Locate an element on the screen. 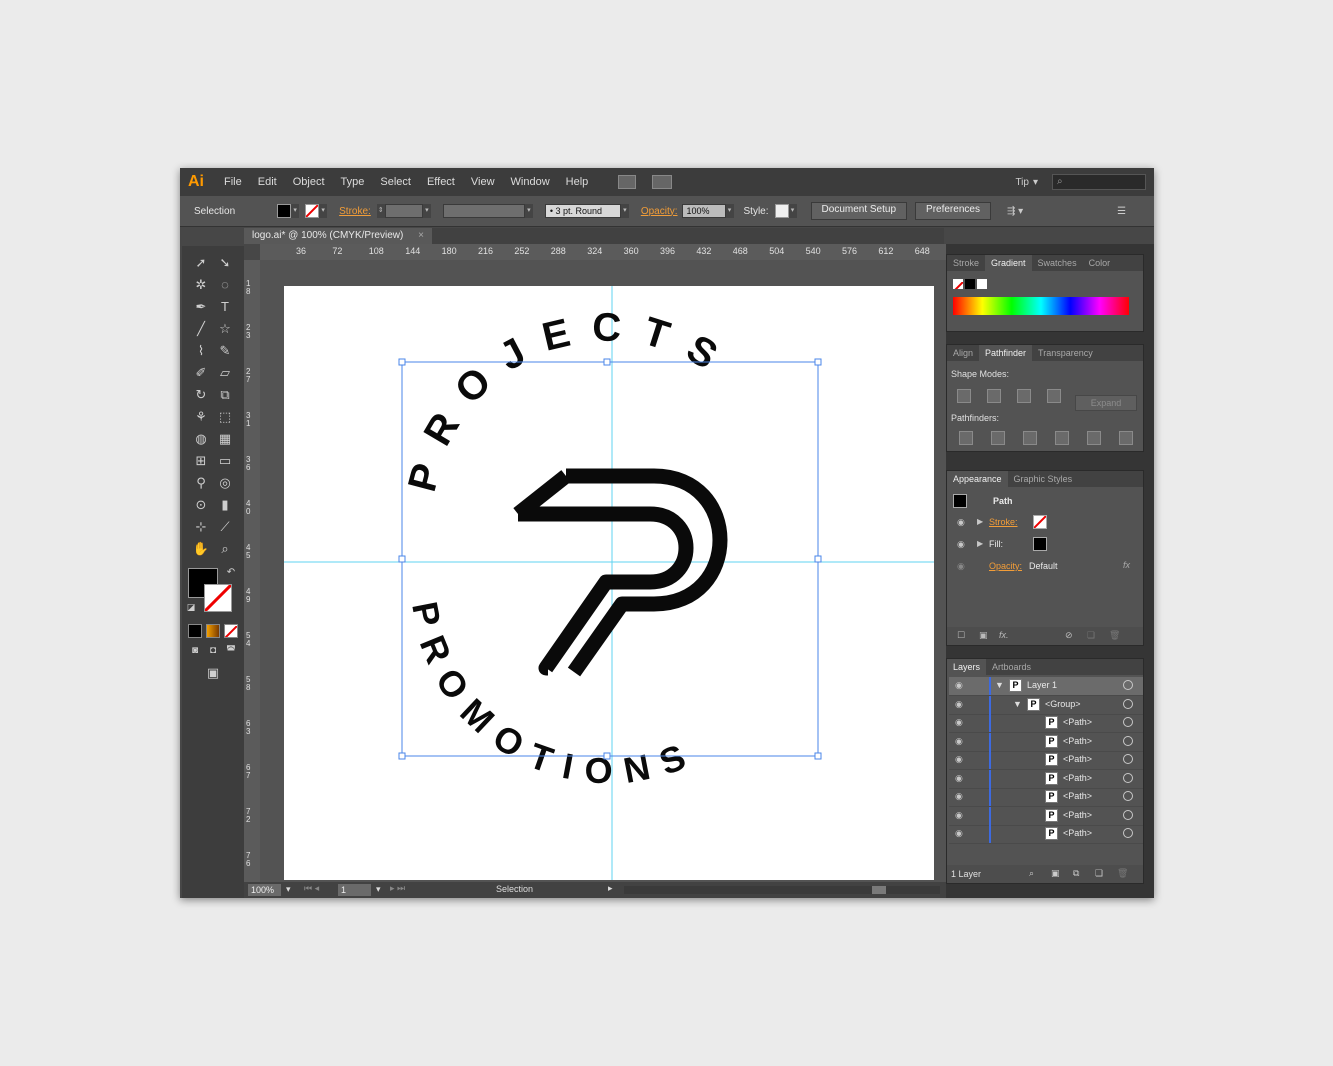  tab-stroke: Stroke is located at coordinates (966, 263).